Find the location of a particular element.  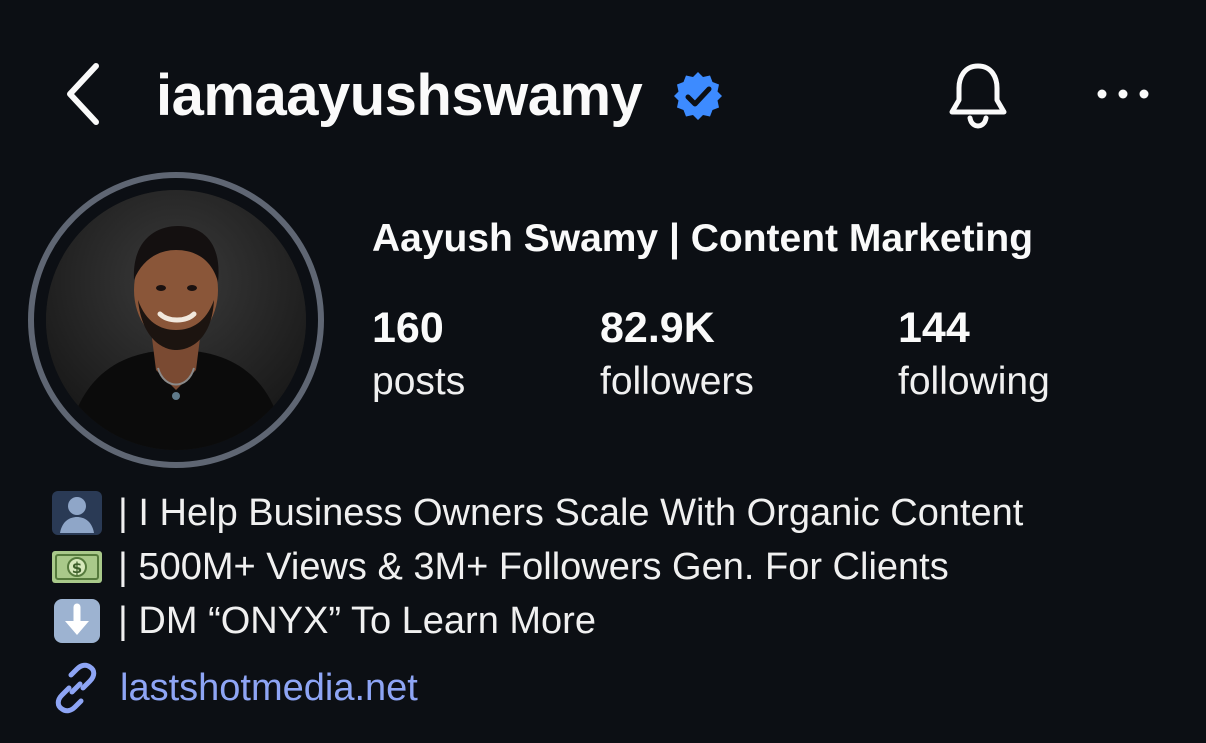

chevron-left-icon is located at coordinates (83, 94).